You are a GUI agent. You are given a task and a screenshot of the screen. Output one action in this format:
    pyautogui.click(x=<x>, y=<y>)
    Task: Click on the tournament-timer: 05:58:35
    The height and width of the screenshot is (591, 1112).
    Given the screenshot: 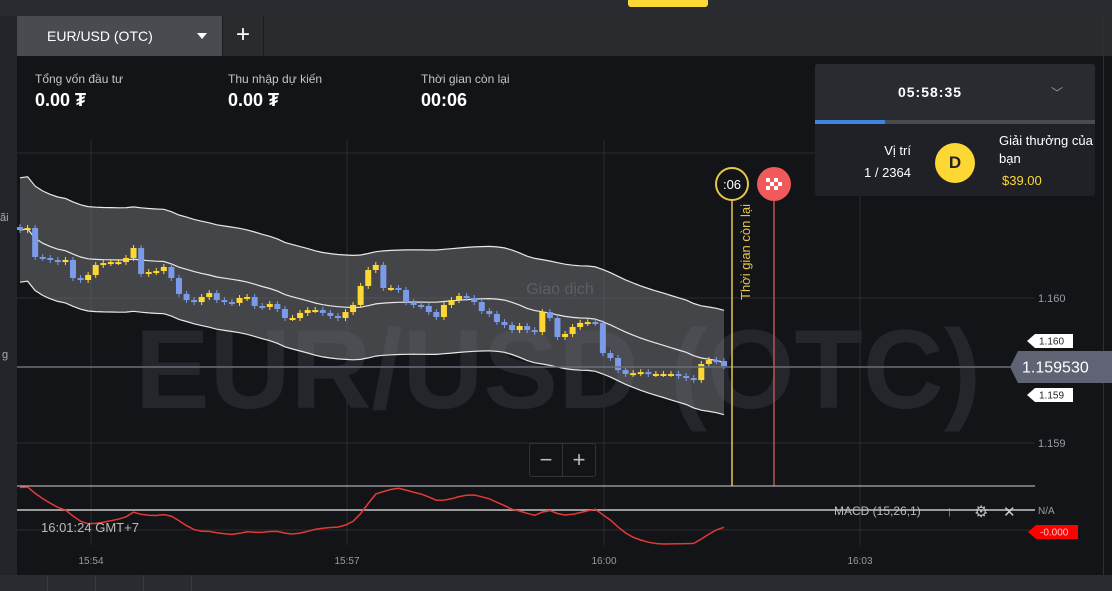 What is the action you would take?
    pyautogui.click(x=930, y=92)
    